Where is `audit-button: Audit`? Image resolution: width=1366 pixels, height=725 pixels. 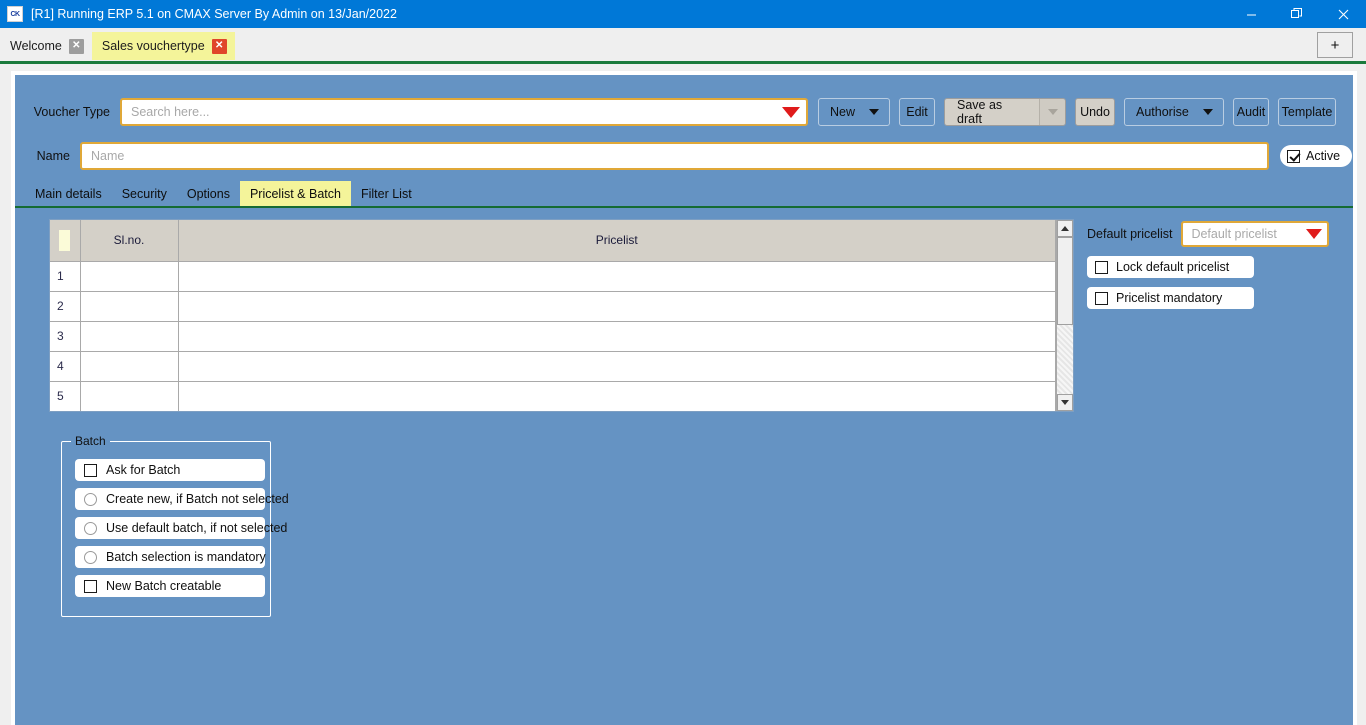
audit-button: Audit is located at coordinates (1251, 112).